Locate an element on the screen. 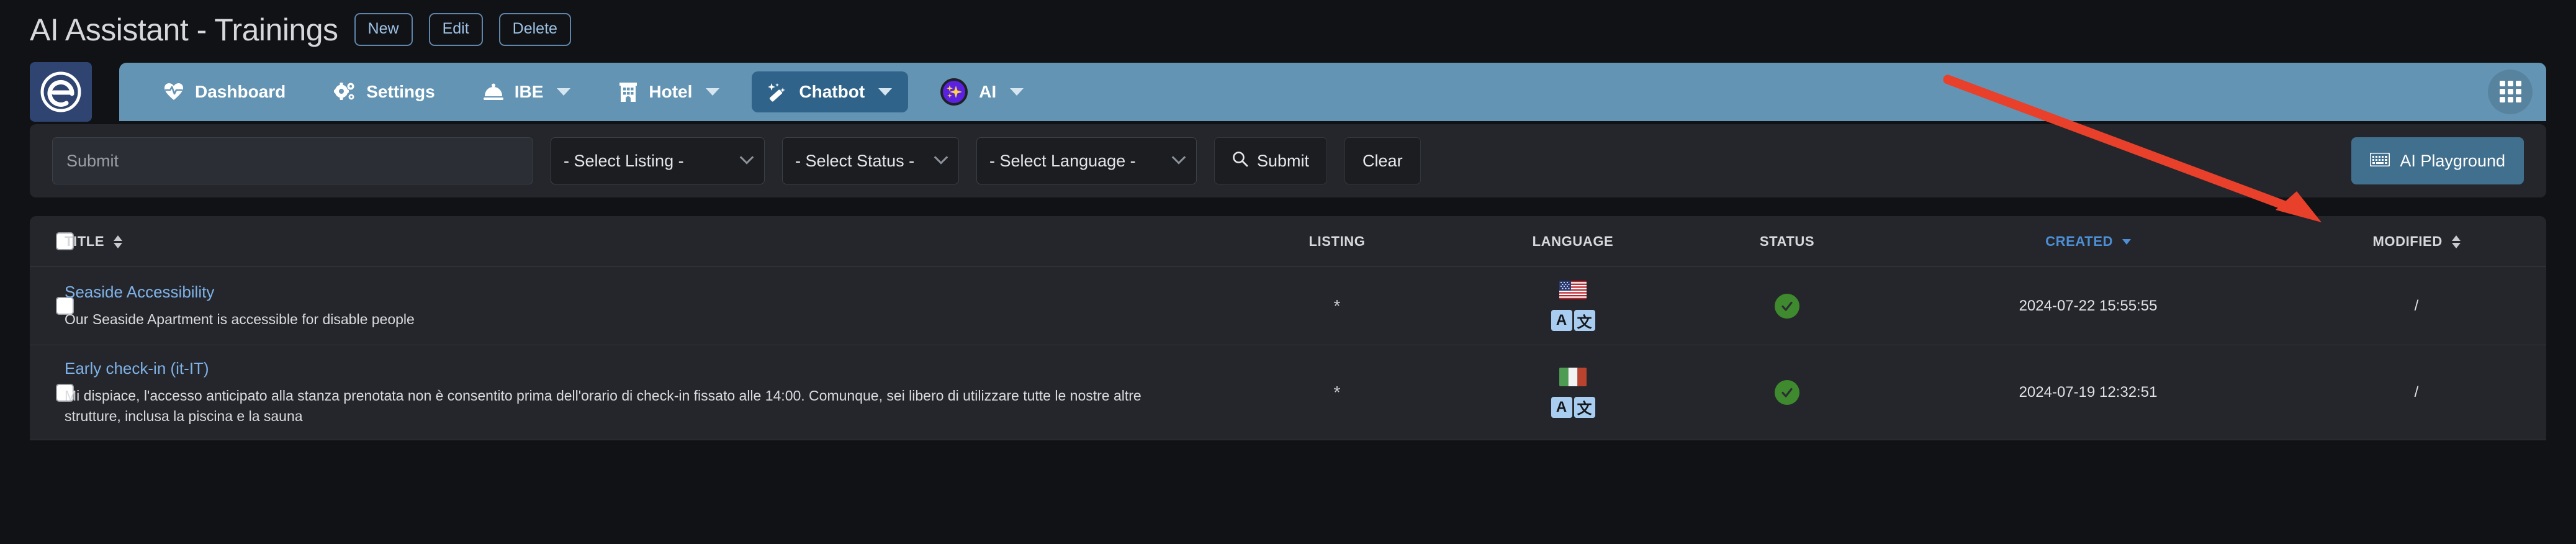 The image size is (2576, 544). language-select: - Select Language - is located at coordinates (1086, 160).